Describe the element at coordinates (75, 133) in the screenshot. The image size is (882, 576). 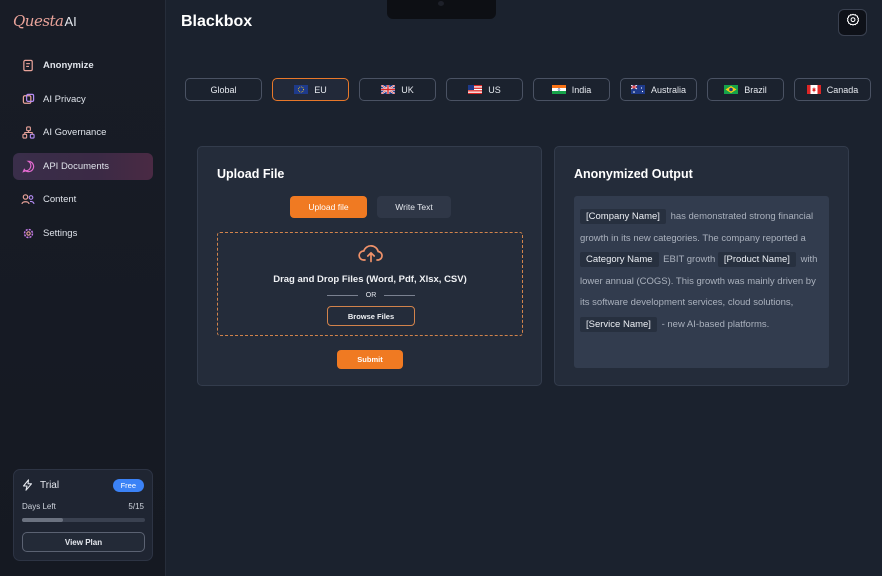
I see `sidebar-item-label: AI Governance` at that location.